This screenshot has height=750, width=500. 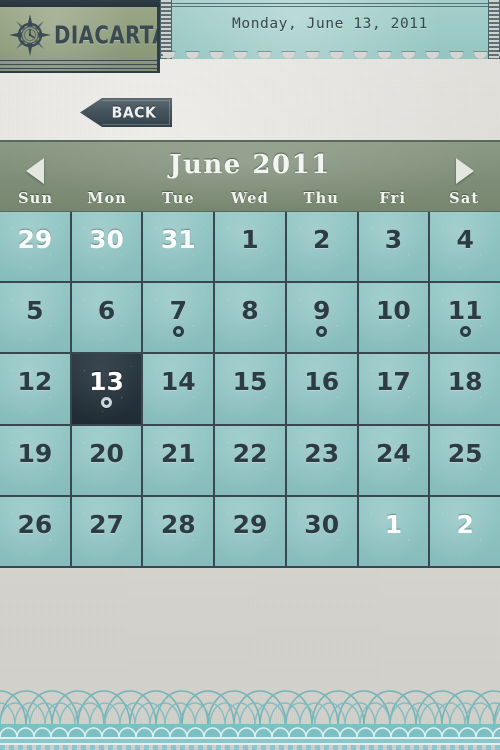 What do you see at coordinates (393, 198) in the screenshot?
I see `weekday-label-fri: Fri` at bounding box center [393, 198].